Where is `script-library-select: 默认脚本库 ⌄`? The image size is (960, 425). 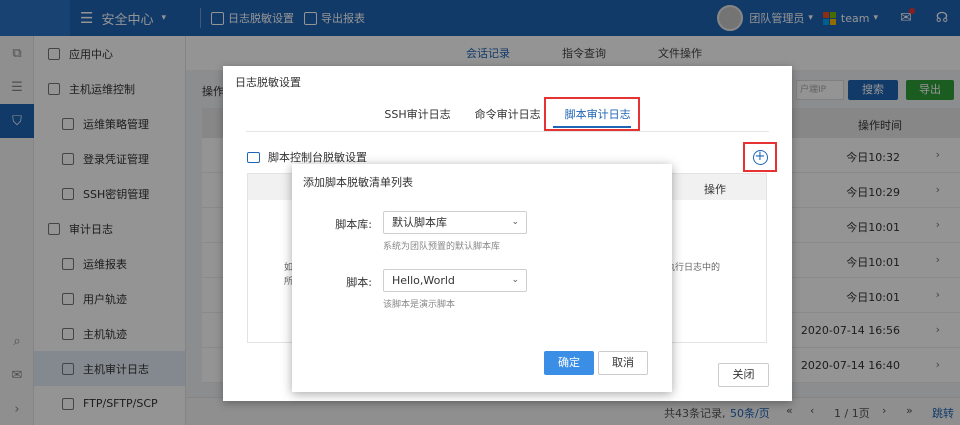
script-library-select: 默认脚本库 ⌄ is located at coordinates (455, 222).